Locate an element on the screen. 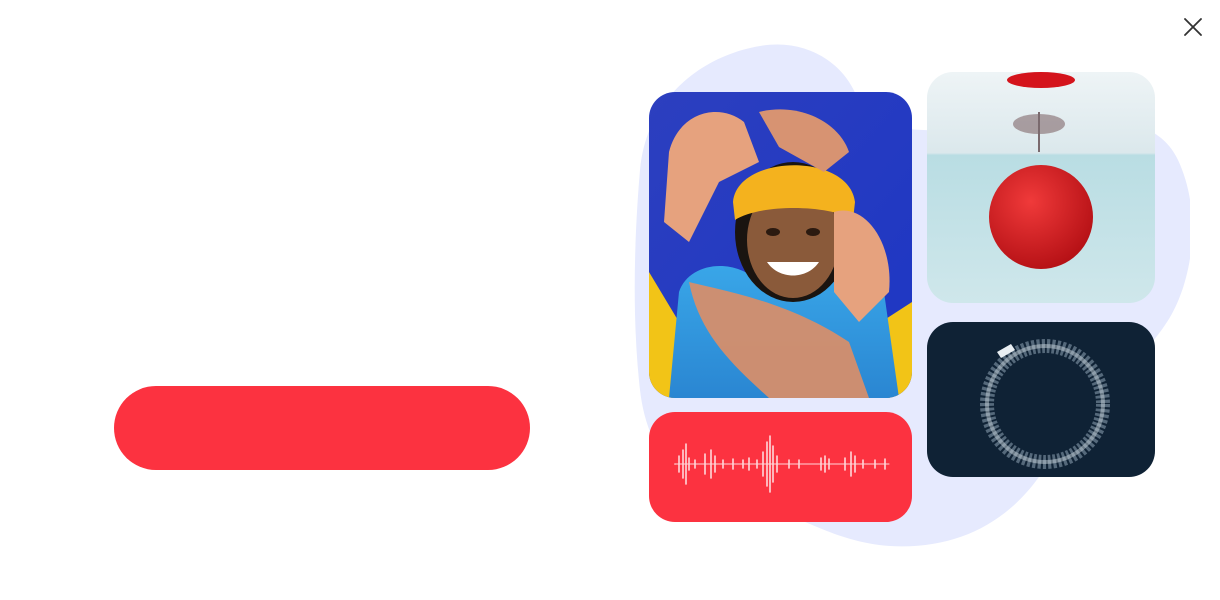 Image resolution: width=1220 pixels, height=600 pixels. woman-photo-tile is located at coordinates (780, 245).